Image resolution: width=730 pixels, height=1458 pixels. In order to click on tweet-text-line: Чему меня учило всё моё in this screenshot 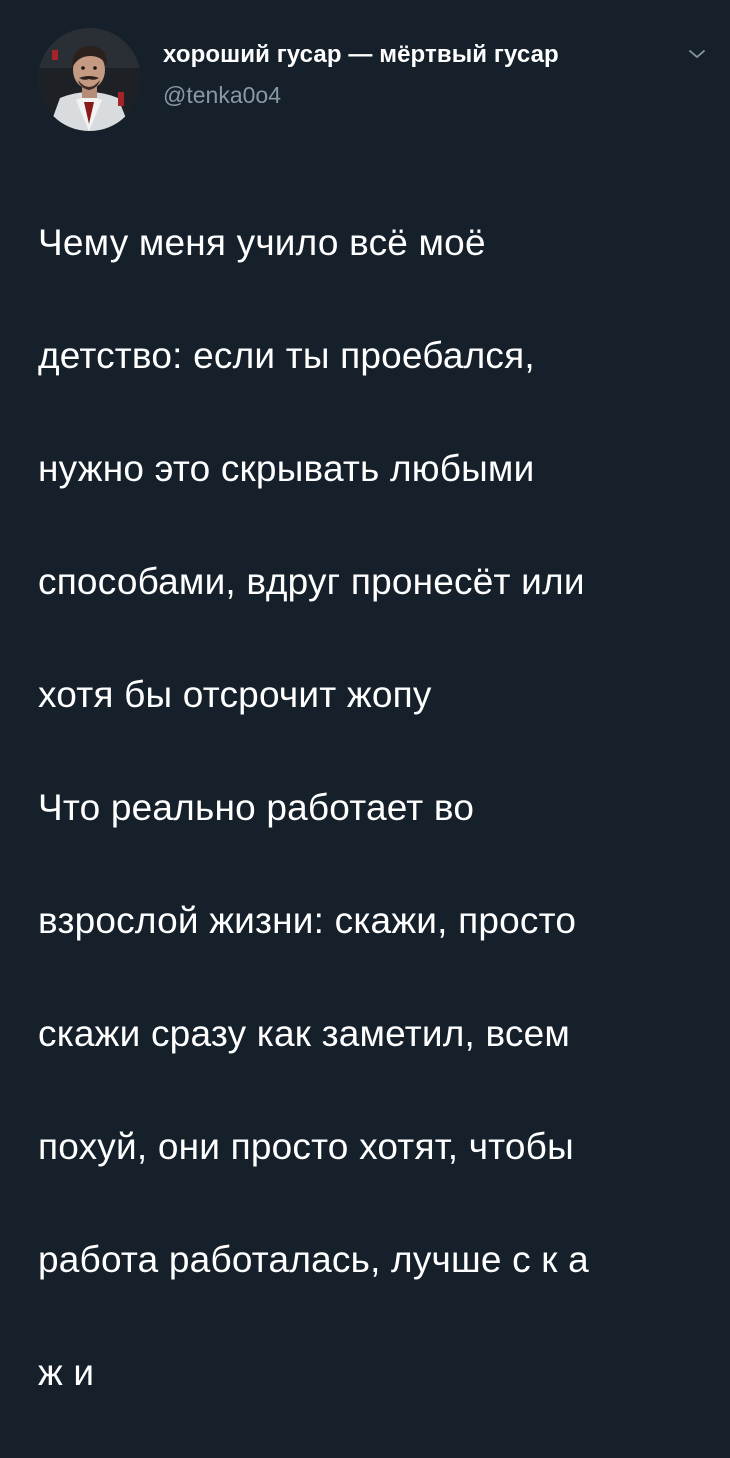, I will do `click(262, 242)`.